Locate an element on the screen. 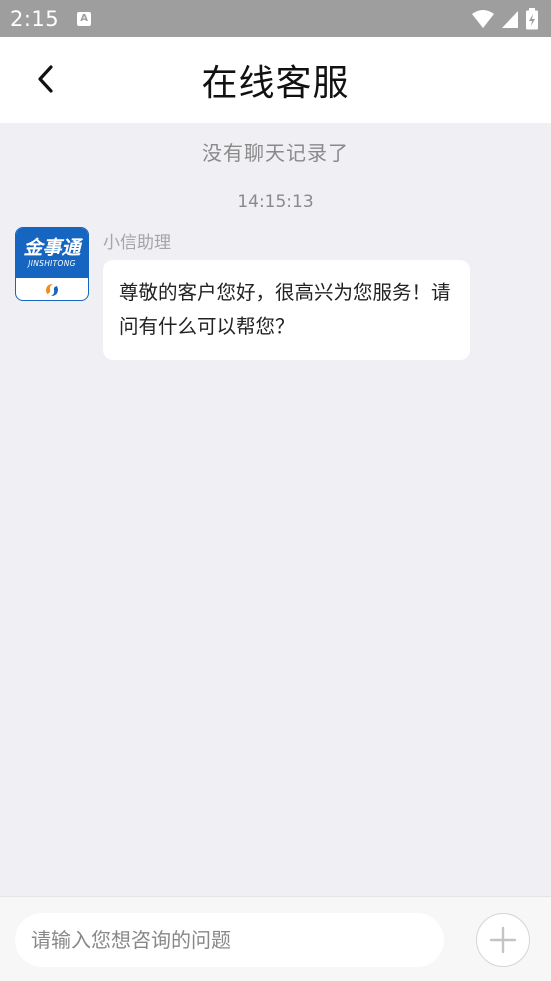  avatar-brand-logo: 金事通 is located at coordinates (52, 248).